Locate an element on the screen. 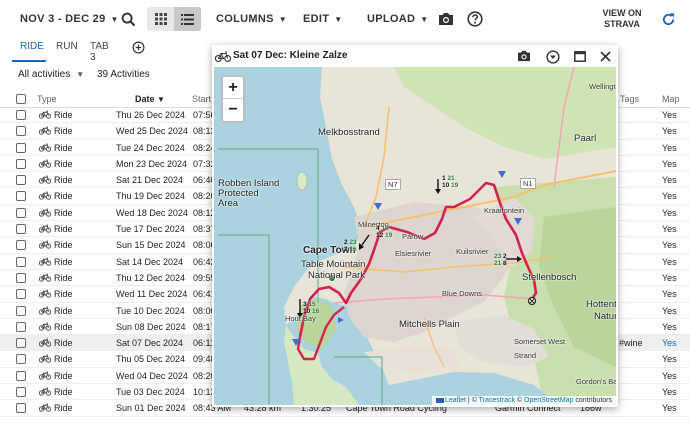 This screenshot has height=425, width=690. map-label-melkbosstrand: Melkbosstrand is located at coordinates (349, 132).